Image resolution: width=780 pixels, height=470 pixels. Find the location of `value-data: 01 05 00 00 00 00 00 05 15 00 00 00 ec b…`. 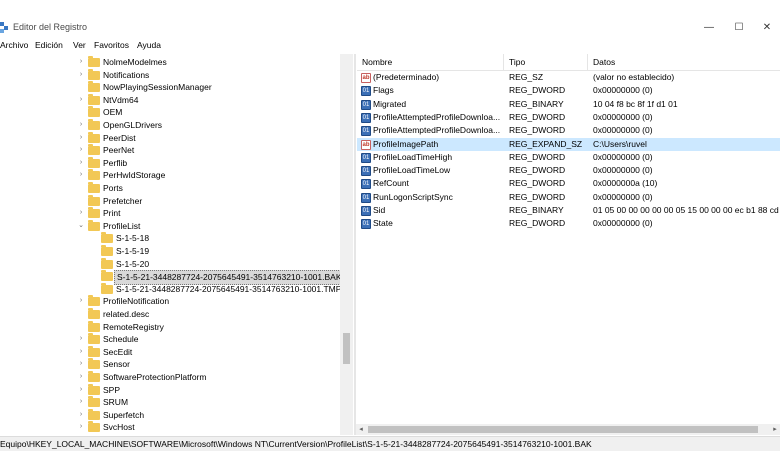

value-data: 01 05 00 00 00 00 00 05 15 00 00 00 ec b… is located at coordinates (686, 210).